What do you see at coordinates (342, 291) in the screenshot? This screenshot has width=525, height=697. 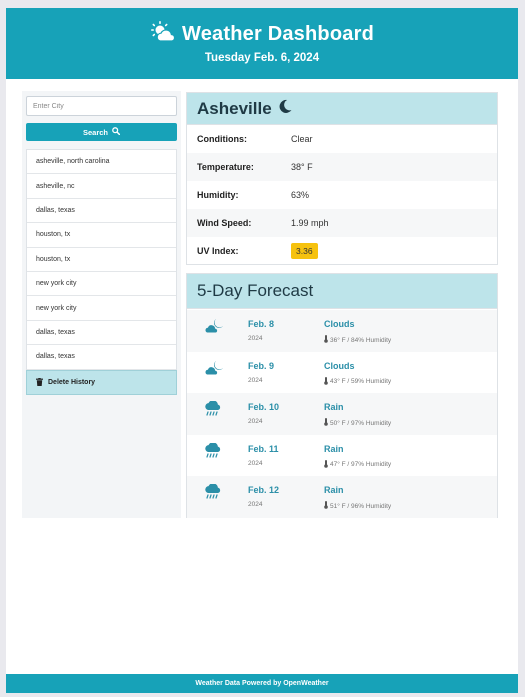 I see `forecast-header: 5-Day Forecast` at bounding box center [342, 291].